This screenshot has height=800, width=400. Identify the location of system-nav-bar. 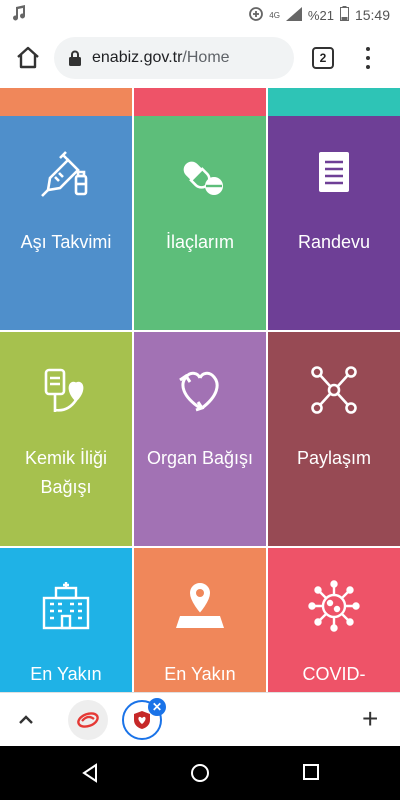
(200, 773).